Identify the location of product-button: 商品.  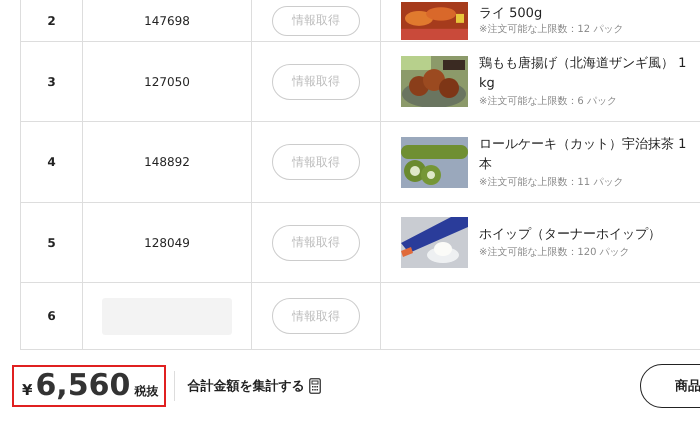
(670, 386).